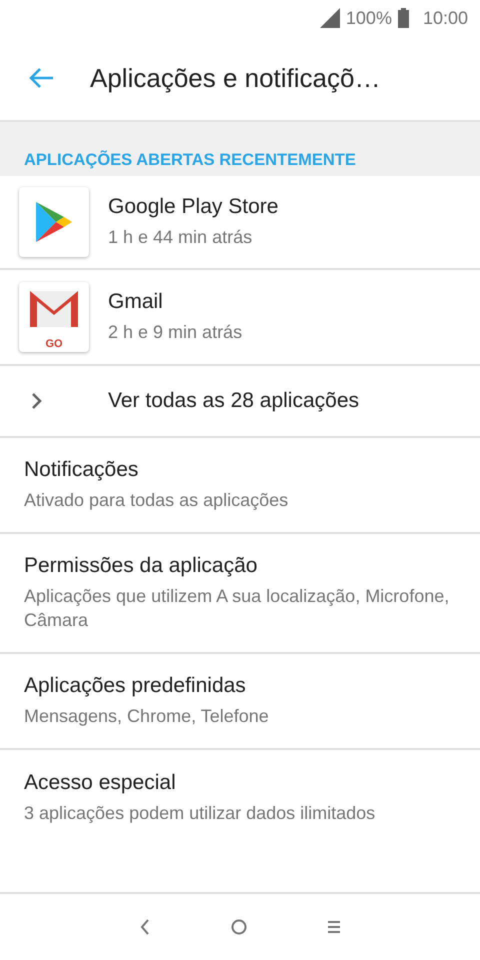  I want to click on envelope-icon, so click(54, 309).